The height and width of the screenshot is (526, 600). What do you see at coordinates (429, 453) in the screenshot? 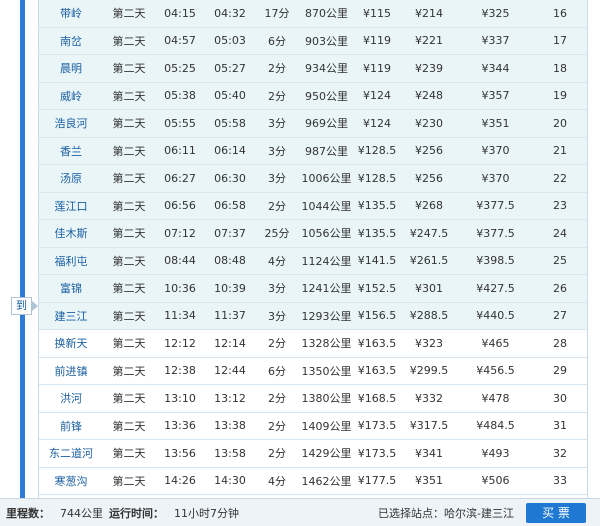
I see `price-hard-sleeper: ¥341` at bounding box center [429, 453].